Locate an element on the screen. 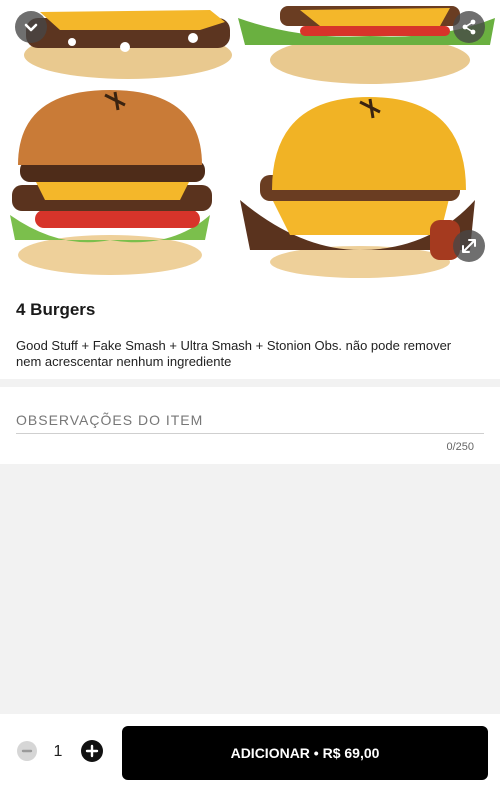 This screenshot has height=786, width=500. item-notes-section: OBSERVAÇÕES DO ITEM 0/250 is located at coordinates (250, 425).